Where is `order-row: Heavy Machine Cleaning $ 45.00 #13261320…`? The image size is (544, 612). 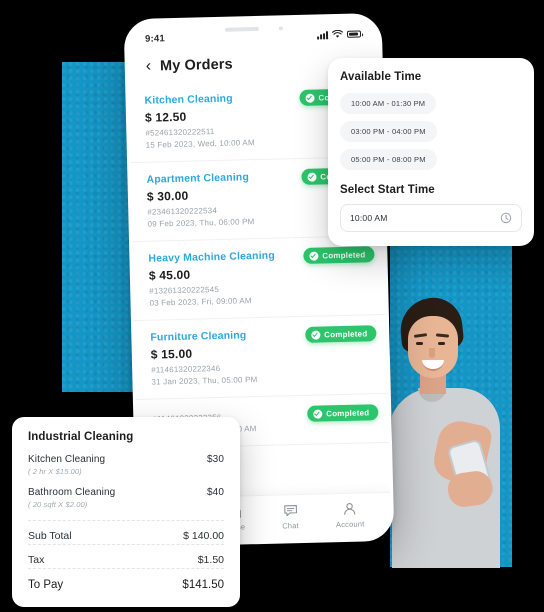 order-row: Heavy Machine Cleaning $ 45.00 #13261320… is located at coordinates (259, 278).